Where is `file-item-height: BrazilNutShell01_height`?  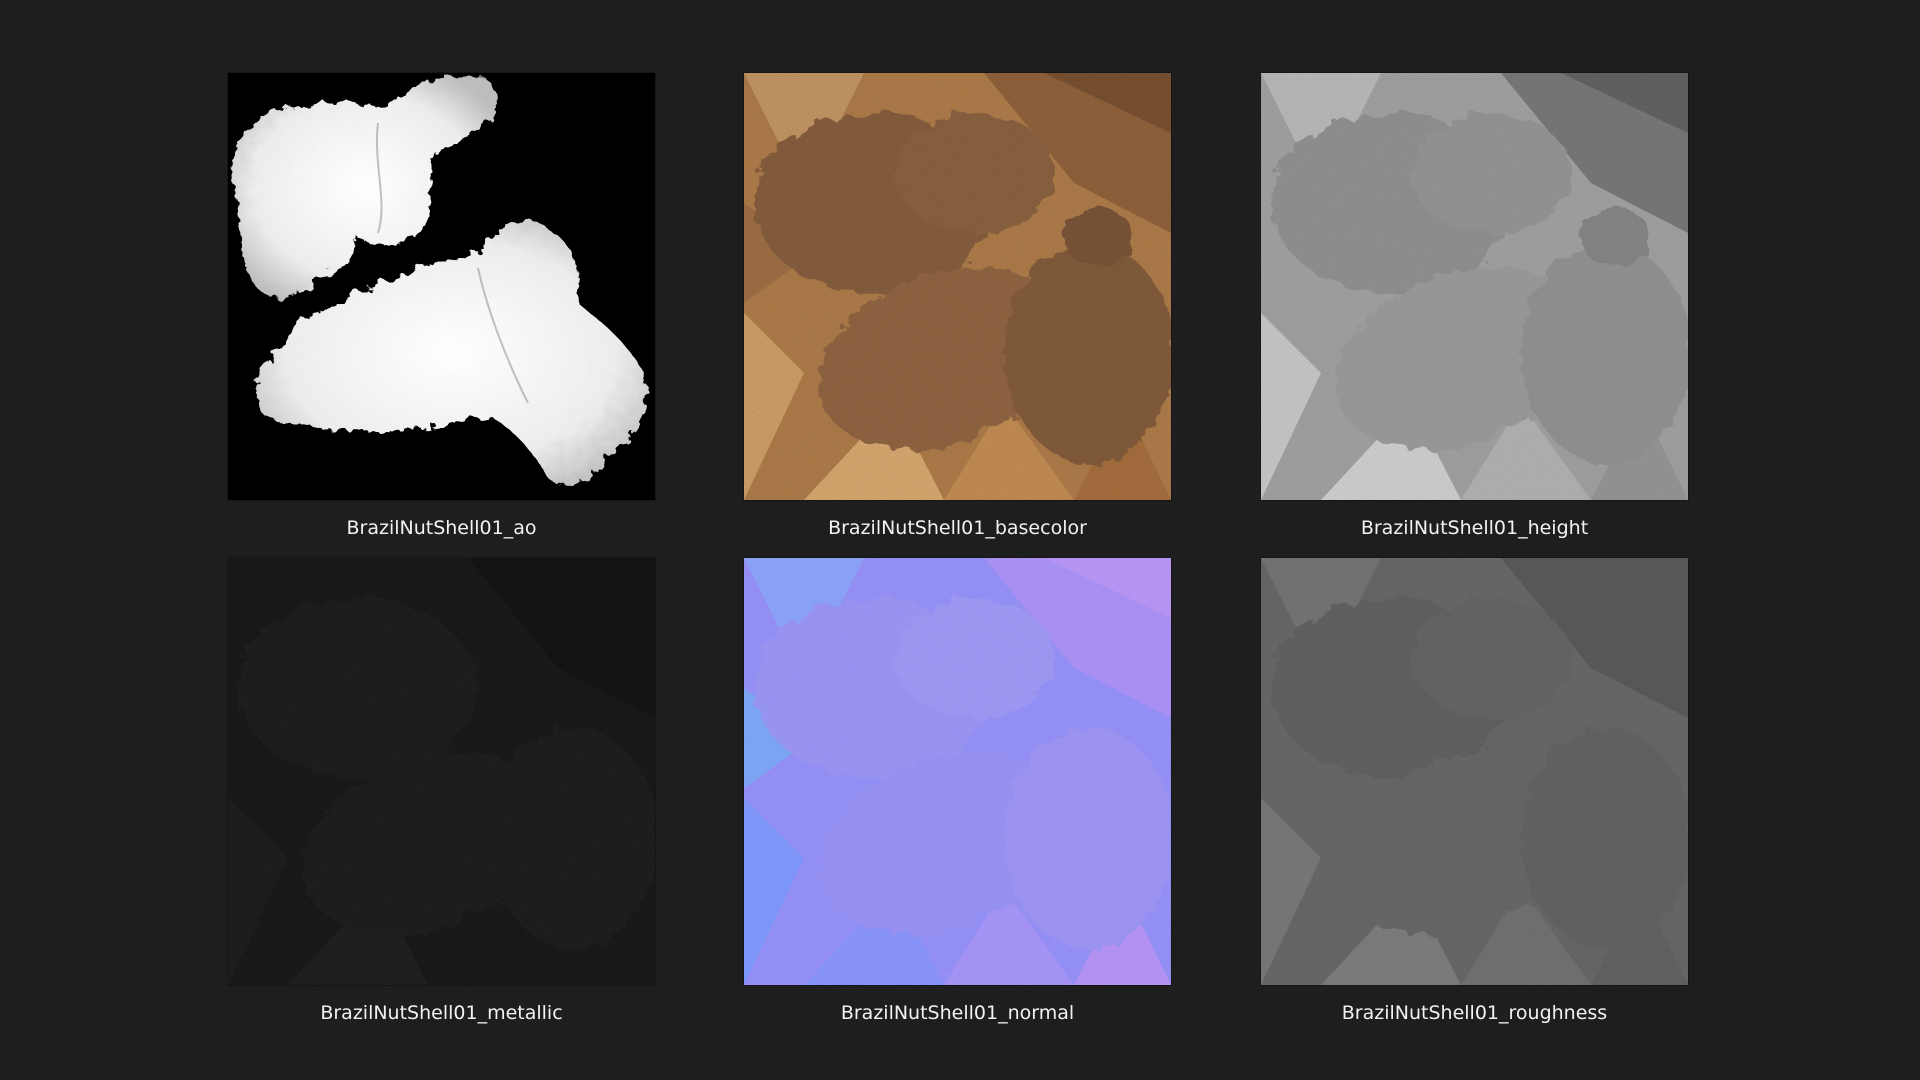
file-item-height: BrazilNutShell01_height is located at coordinates (1524, 311).